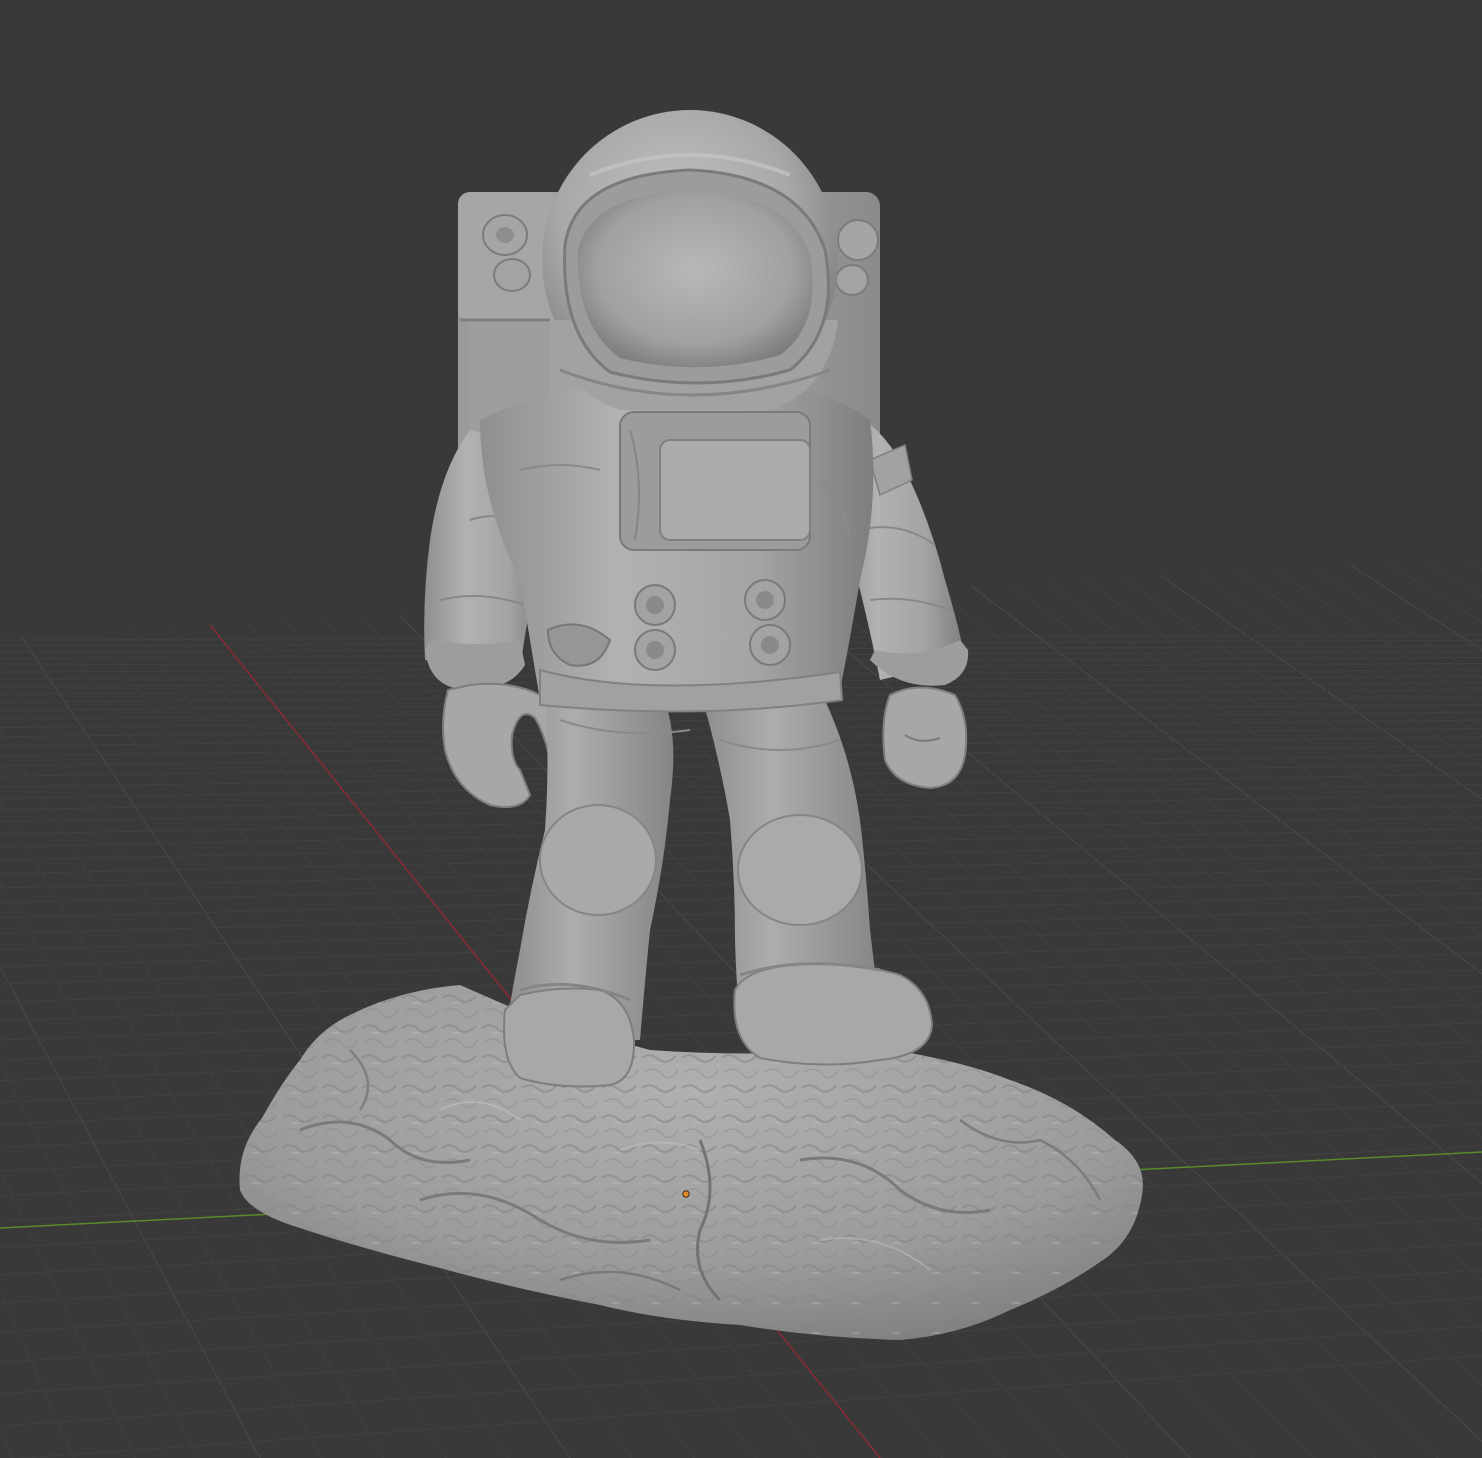  What do you see at coordinates (695, 279) in the screenshot?
I see `visor` at bounding box center [695, 279].